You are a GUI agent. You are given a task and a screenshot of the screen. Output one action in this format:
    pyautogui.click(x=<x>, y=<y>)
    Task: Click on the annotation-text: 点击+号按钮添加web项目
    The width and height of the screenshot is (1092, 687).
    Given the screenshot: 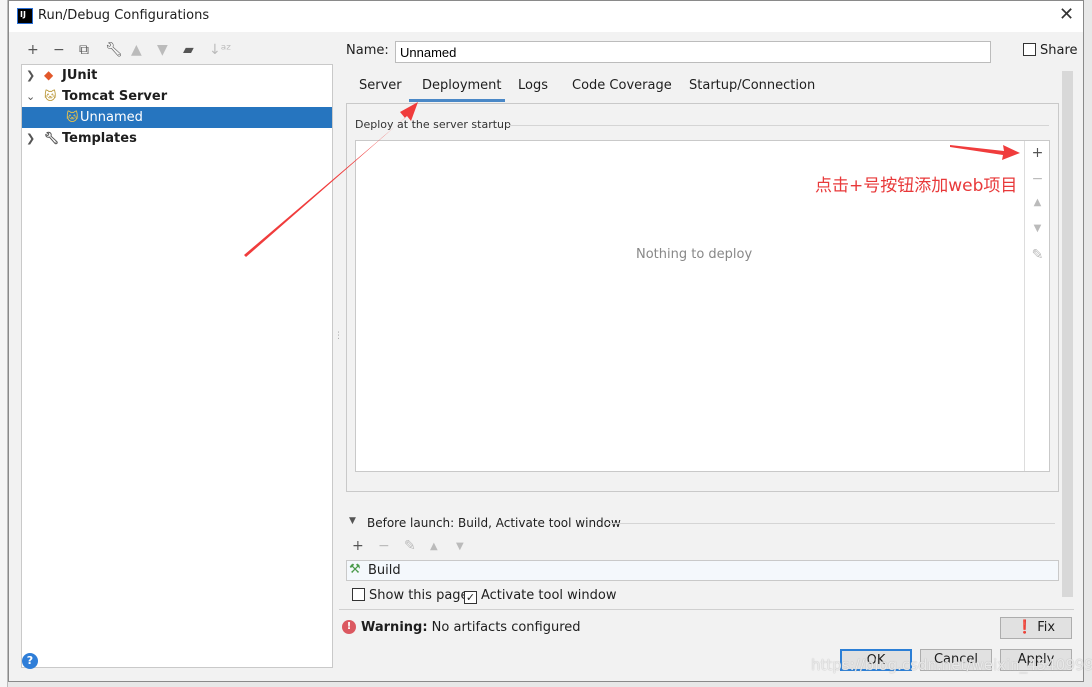 What is the action you would take?
    pyautogui.click(x=916, y=186)
    